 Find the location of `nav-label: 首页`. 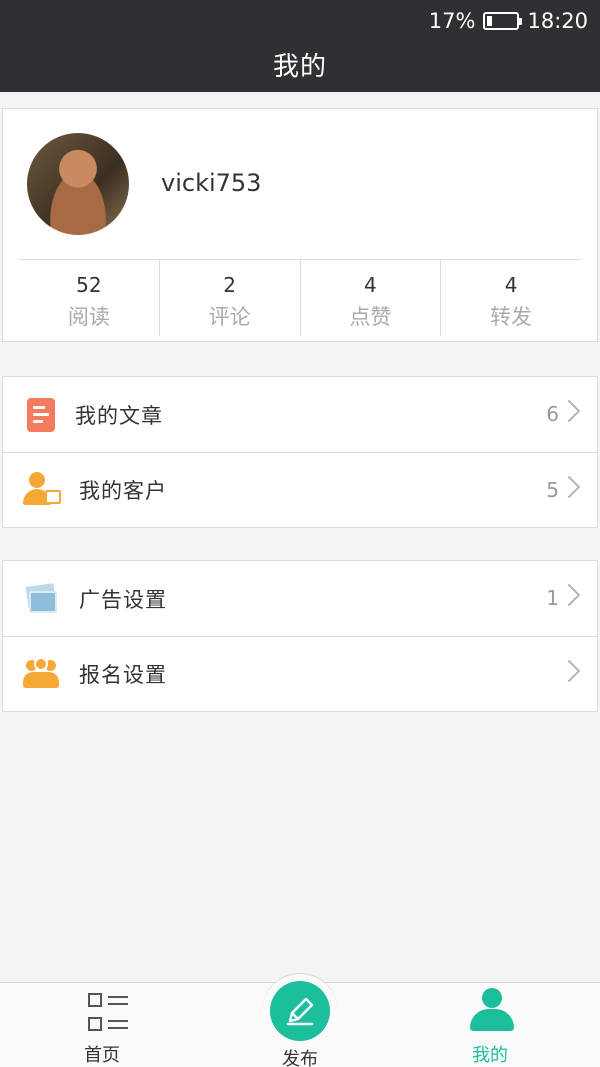

nav-label: 首页 is located at coordinates (102, 1055).